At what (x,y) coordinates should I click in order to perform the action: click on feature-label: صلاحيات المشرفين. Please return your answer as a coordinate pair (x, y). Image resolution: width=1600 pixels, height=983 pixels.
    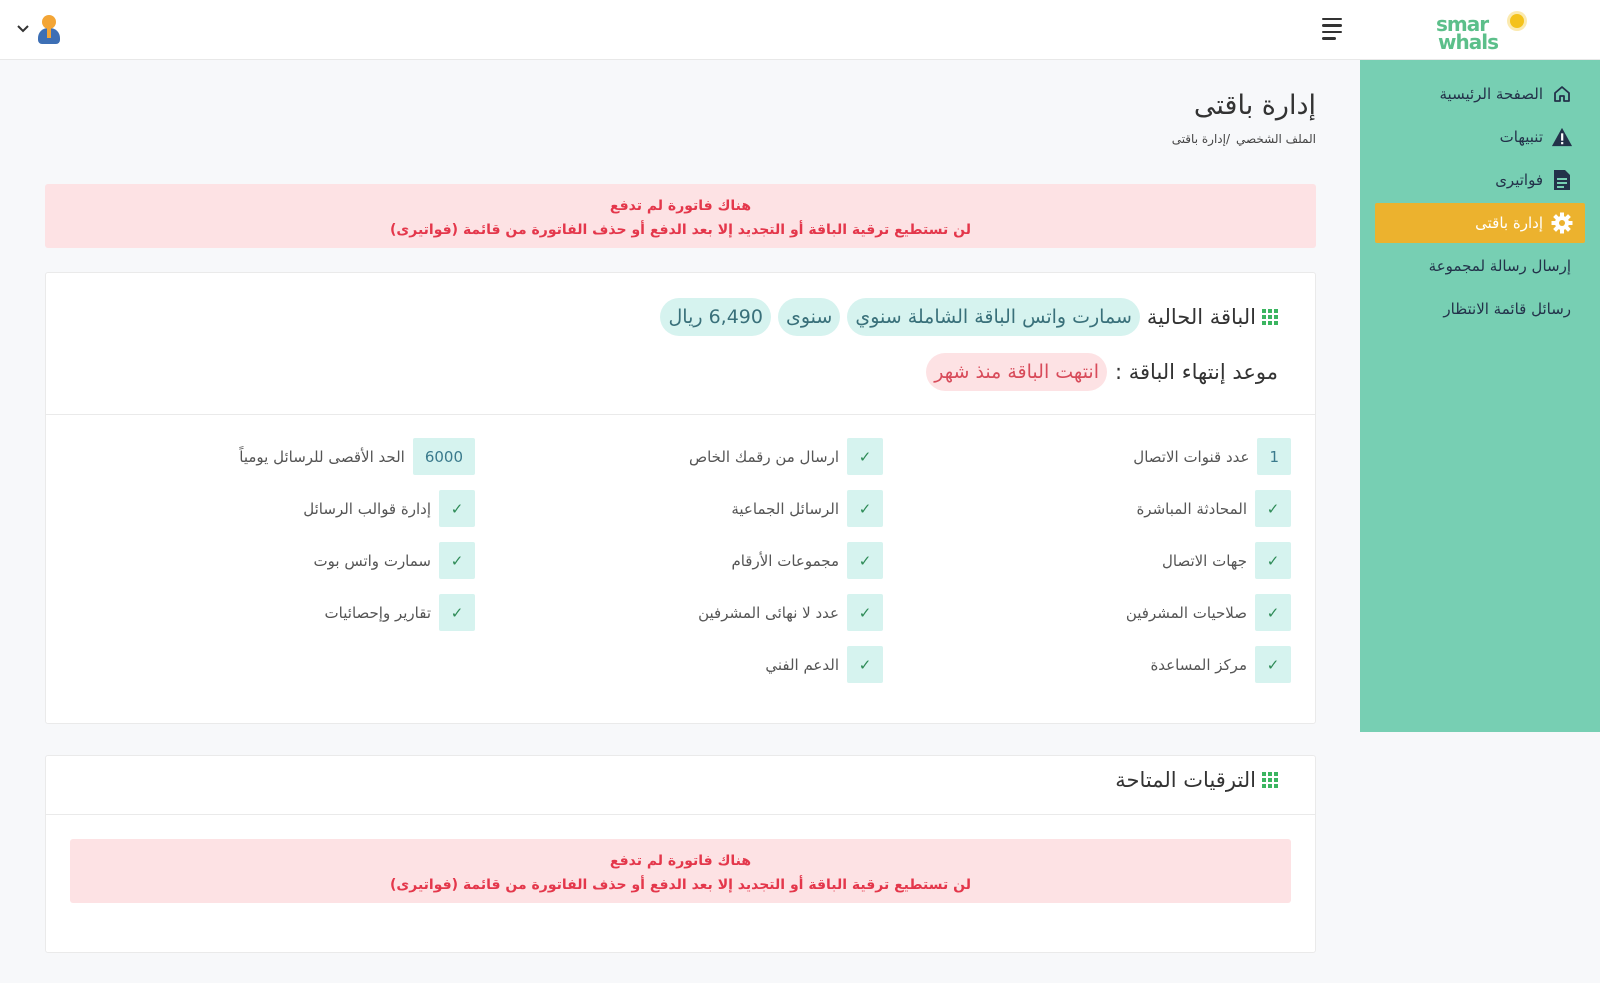
    Looking at the image, I should click on (1186, 612).